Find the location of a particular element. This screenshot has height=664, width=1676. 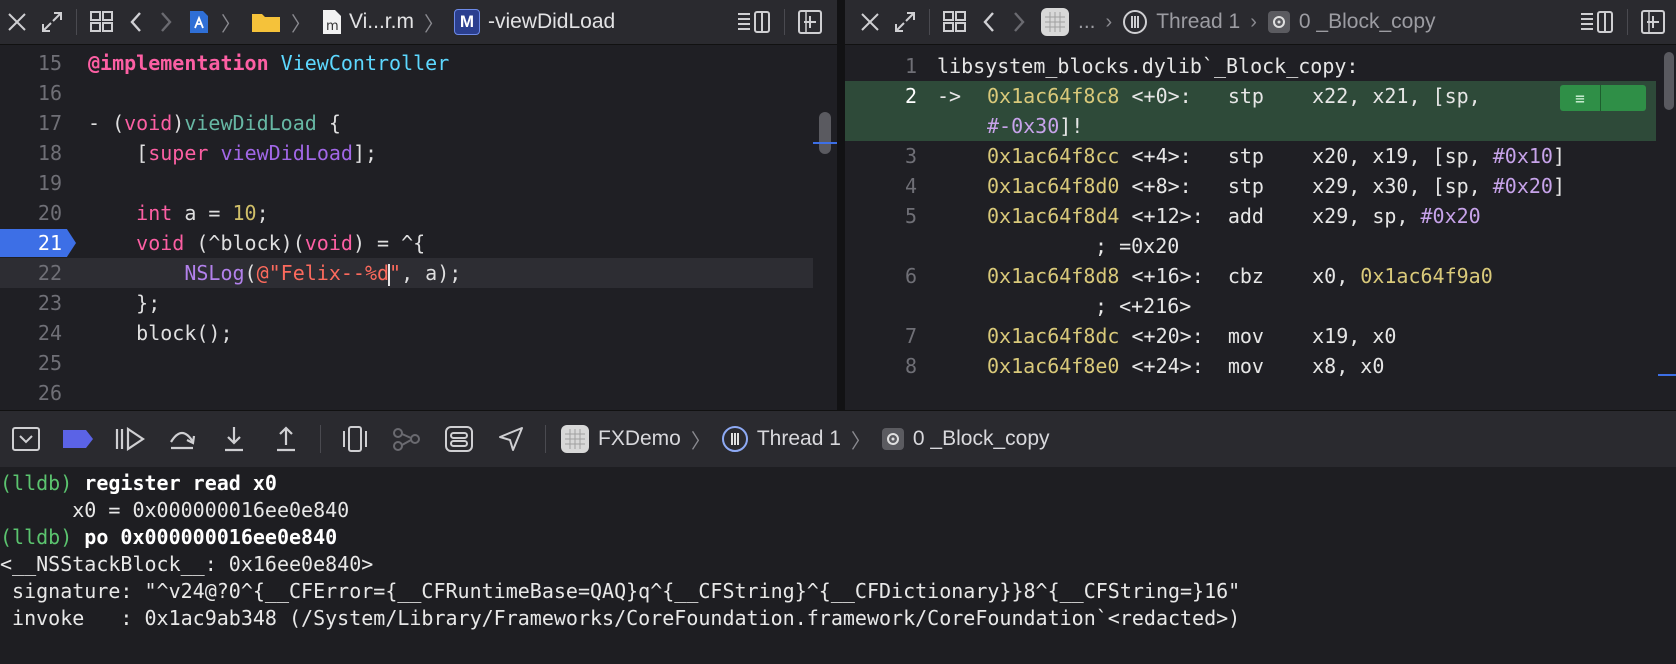

grid-icon is located at coordinates (101, 21).